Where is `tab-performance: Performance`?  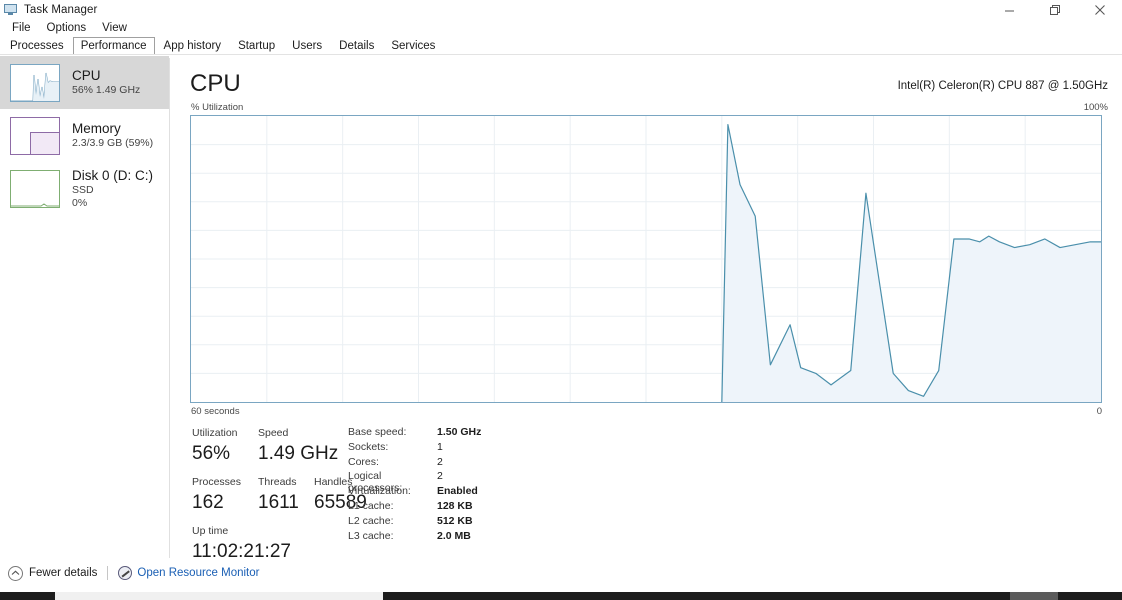
tab-performance: Performance is located at coordinates (113, 46).